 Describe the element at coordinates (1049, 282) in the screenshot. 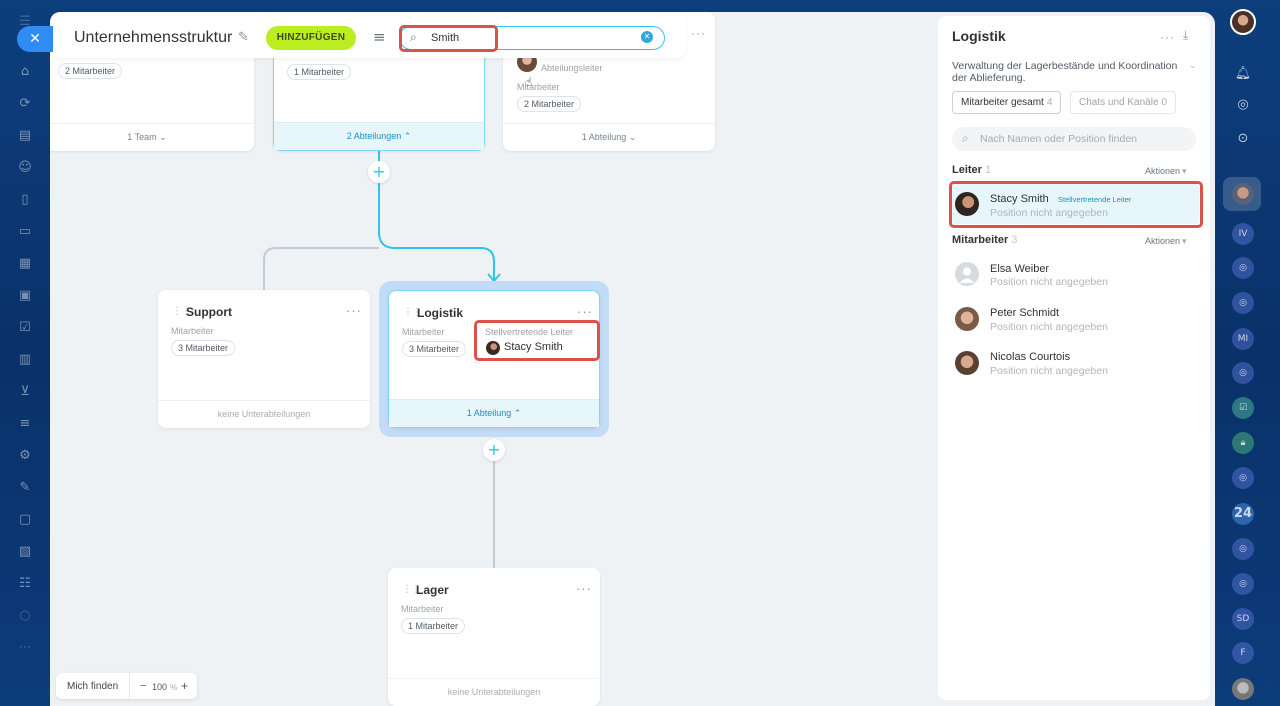

I see `member-position: Position nicht angegeben` at that location.